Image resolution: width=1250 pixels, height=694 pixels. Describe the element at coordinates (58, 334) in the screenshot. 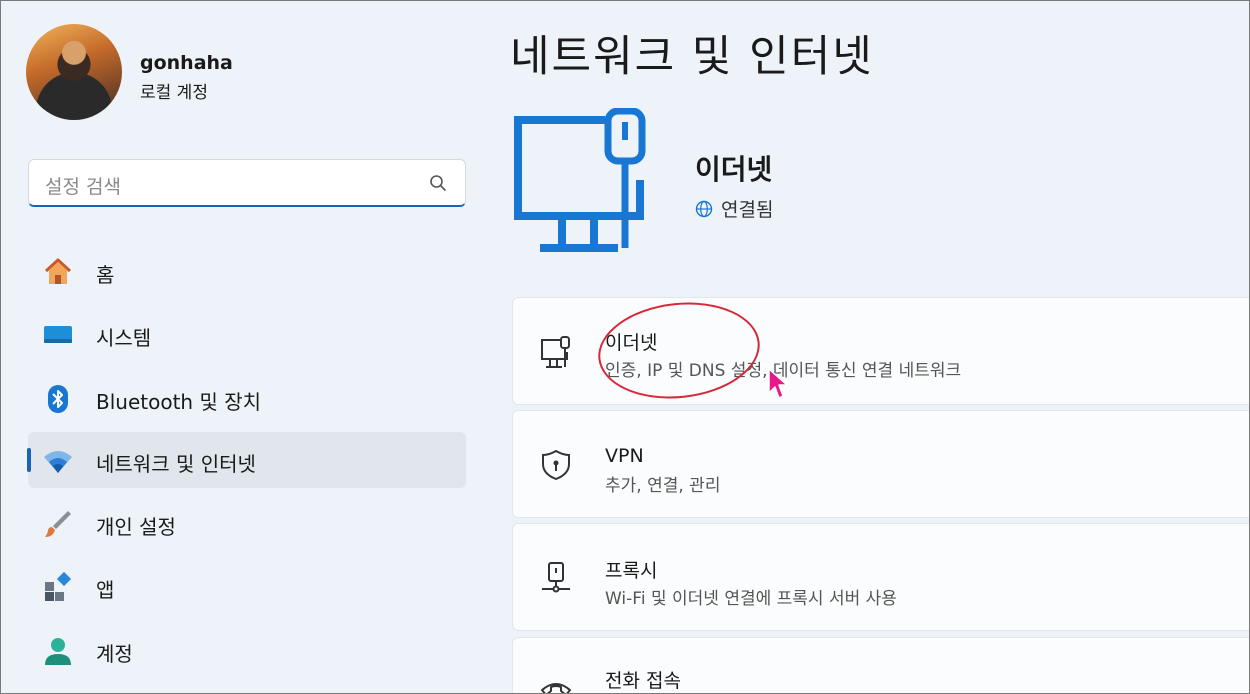

I see `system-icon` at that location.